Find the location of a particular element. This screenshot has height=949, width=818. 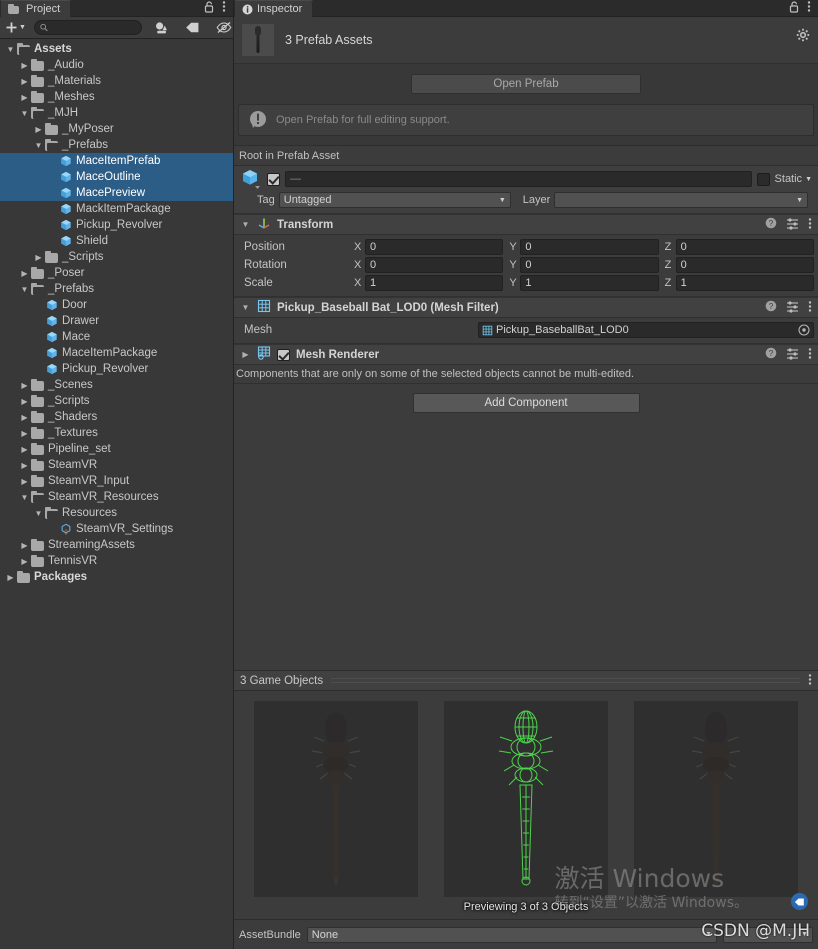

create-asset-button: ▼ is located at coordinates (16, 27).